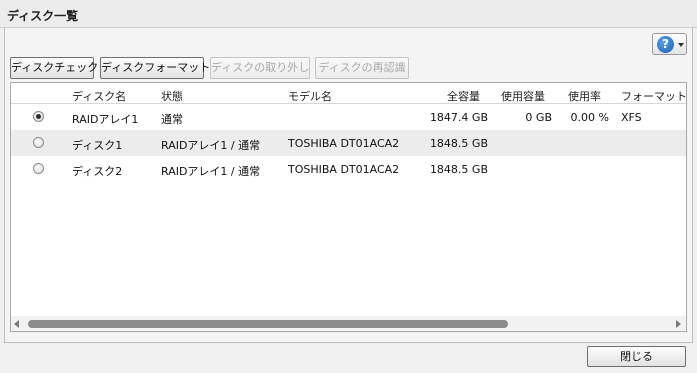  I want to click on column-header-status: 状態, so click(172, 96).